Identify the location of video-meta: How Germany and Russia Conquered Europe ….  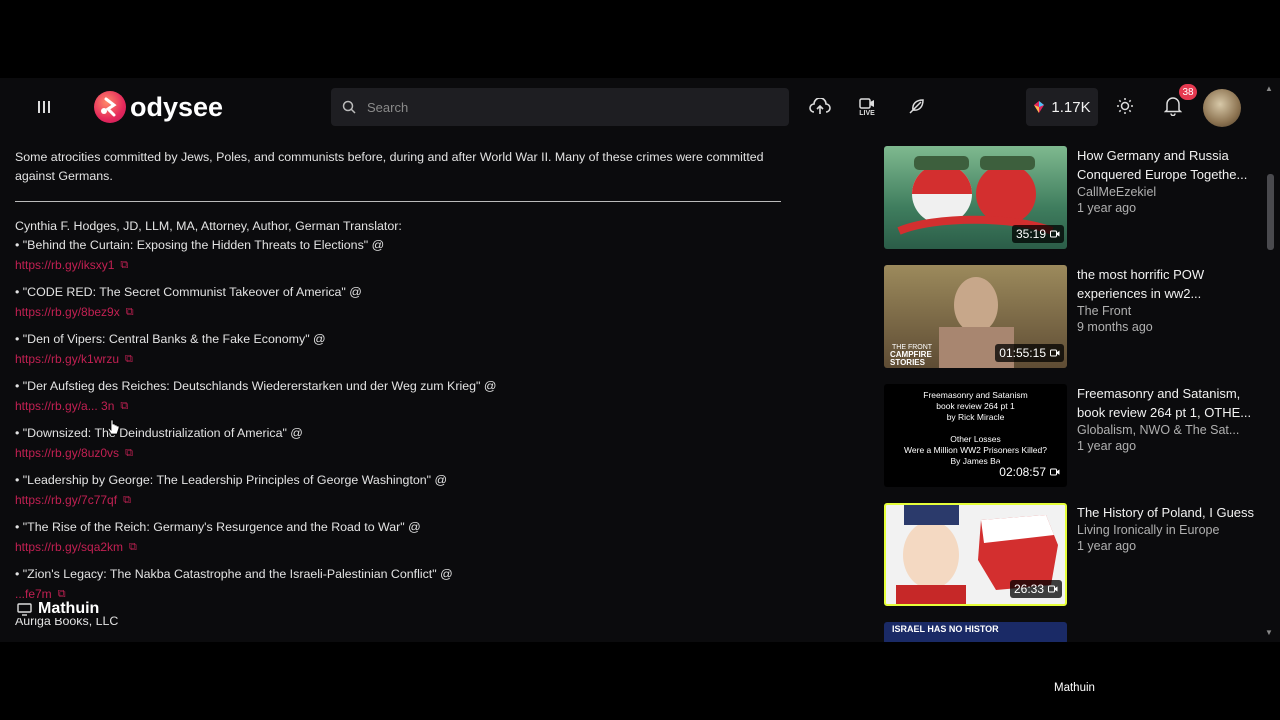
(1168, 180).